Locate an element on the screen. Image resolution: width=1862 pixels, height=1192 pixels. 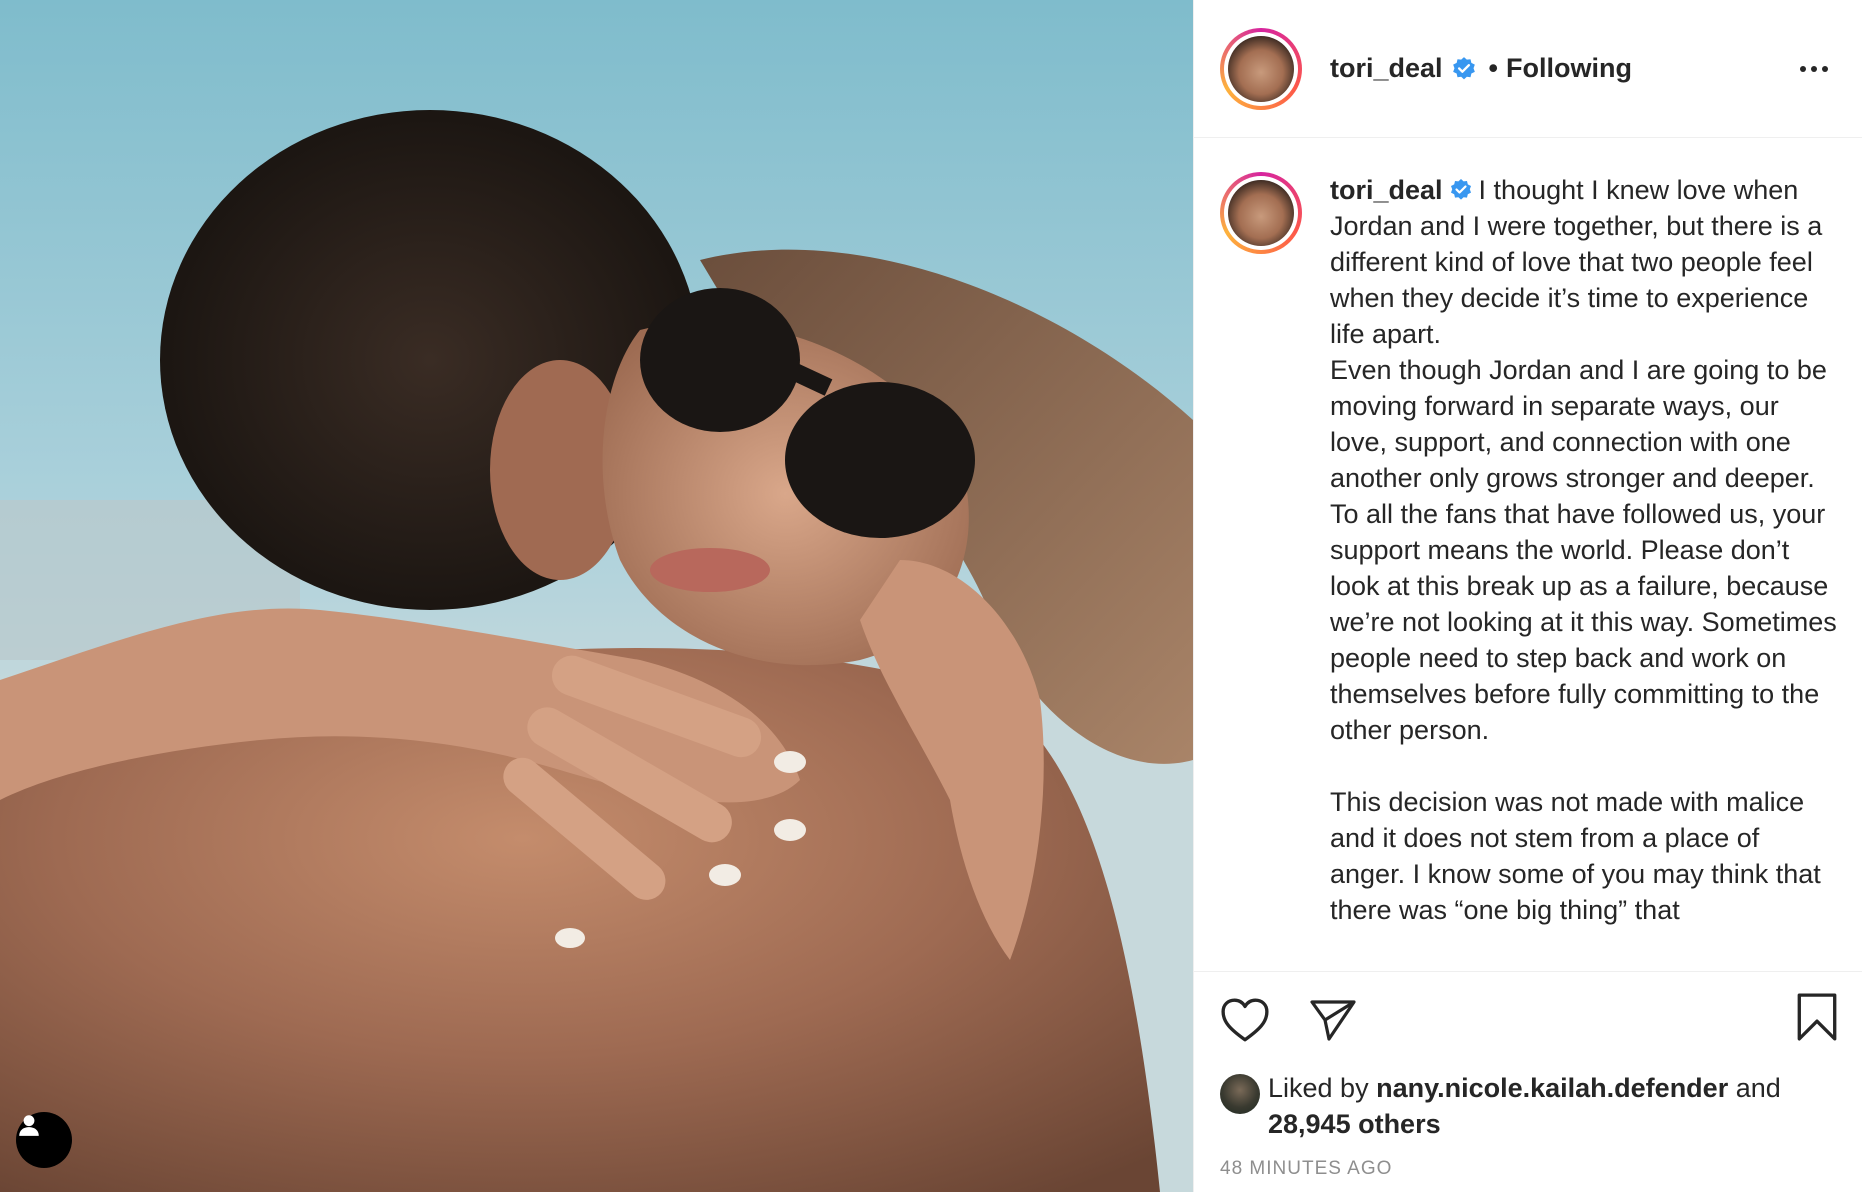
caption-author-avatar is located at coordinates (1261, 213).